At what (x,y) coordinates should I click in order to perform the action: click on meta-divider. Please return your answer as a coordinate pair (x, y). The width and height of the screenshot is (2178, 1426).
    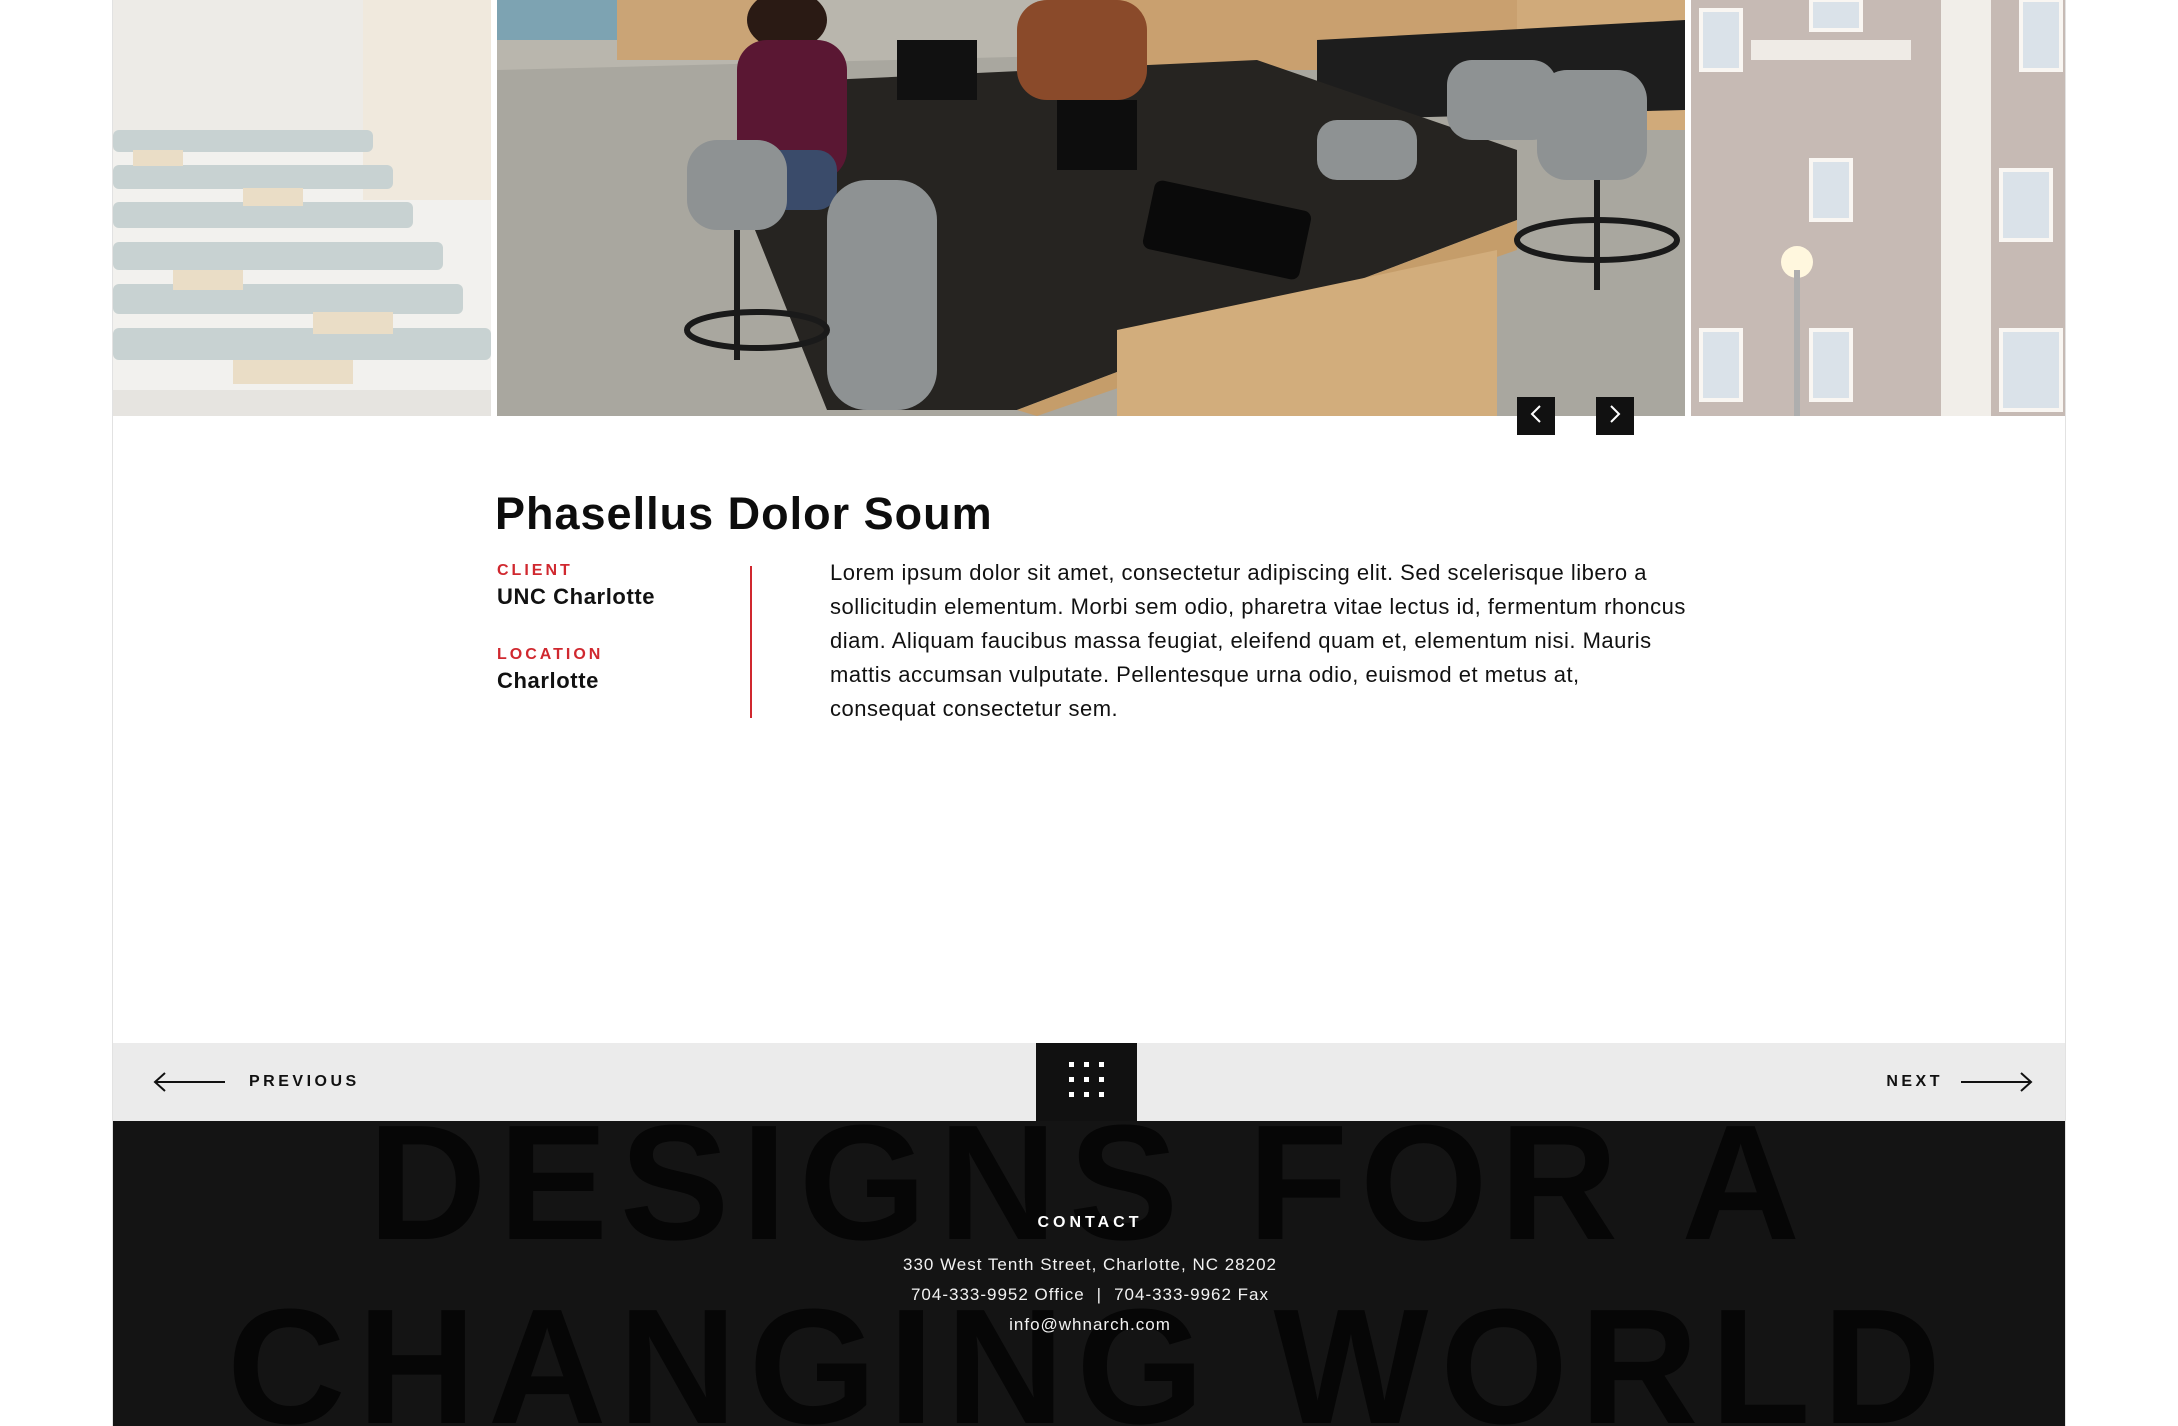
    Looking at the image, I should click on (751, 642).